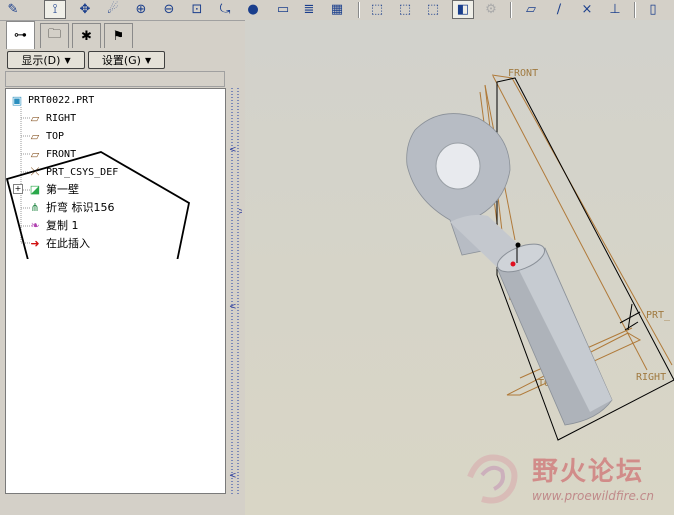  I want to click on appearance-icon: ●, so click(253, 9).